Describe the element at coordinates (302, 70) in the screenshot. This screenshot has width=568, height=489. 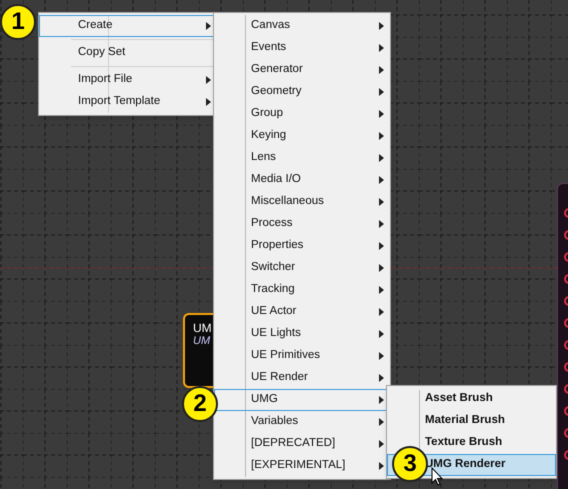
I see `menu-item: Generator` at that location.